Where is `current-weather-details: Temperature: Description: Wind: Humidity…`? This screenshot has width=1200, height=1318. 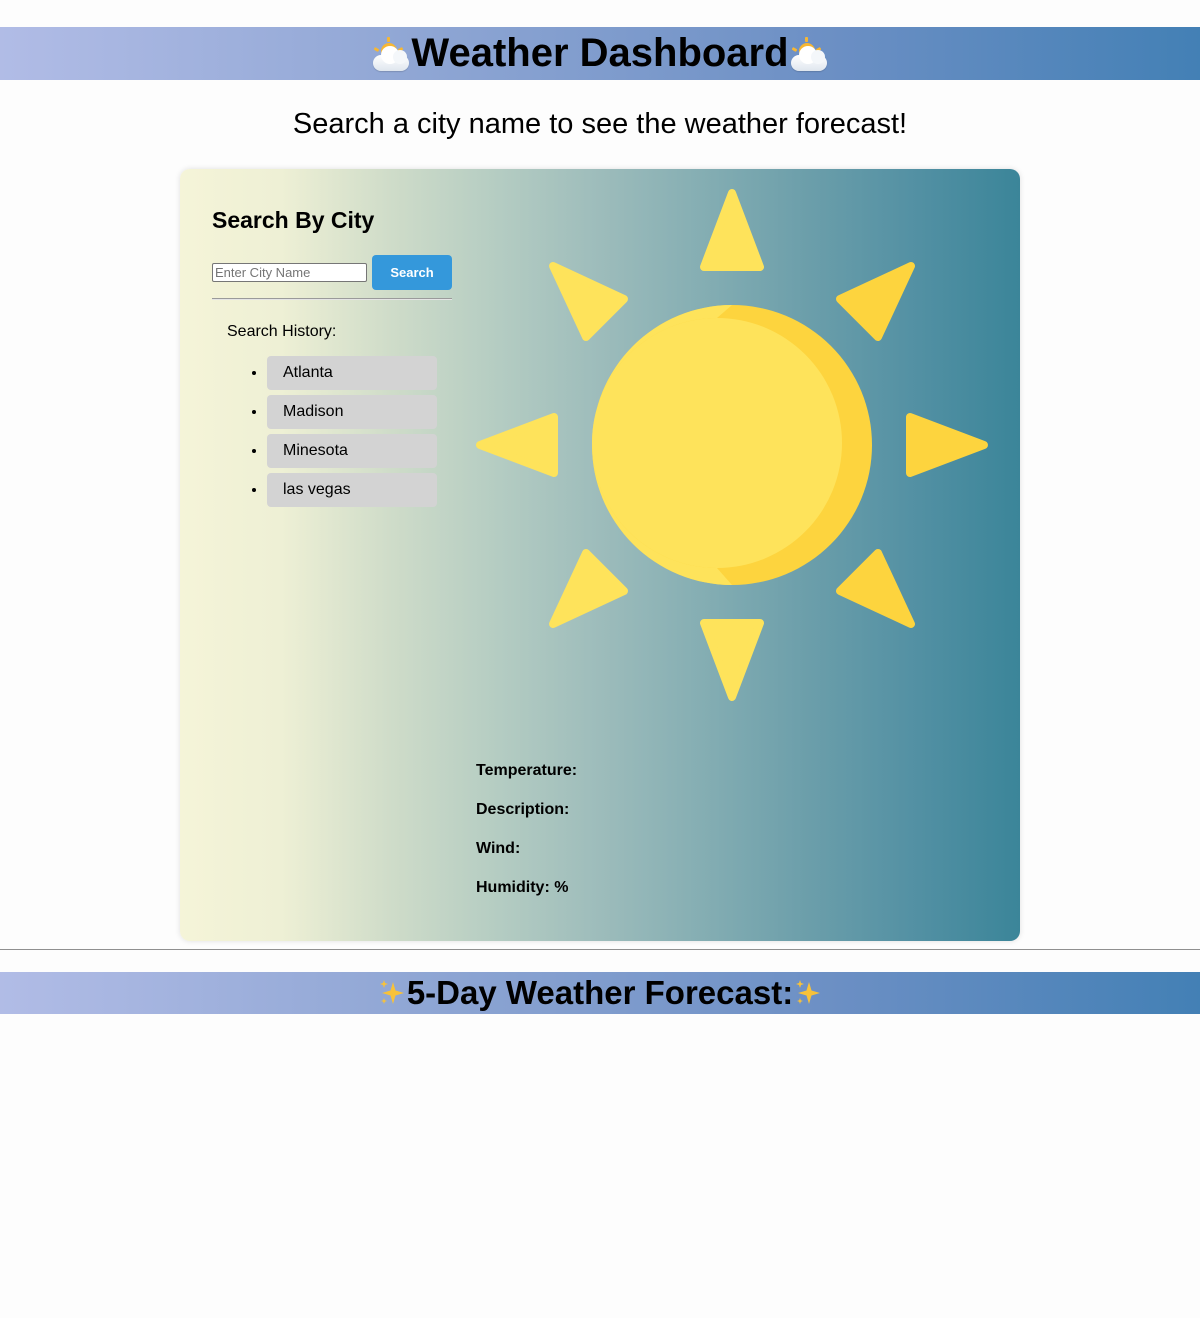 current-weather-details: Temperature: Description: Wind: Humidity… is located at coordinates (676, 841).